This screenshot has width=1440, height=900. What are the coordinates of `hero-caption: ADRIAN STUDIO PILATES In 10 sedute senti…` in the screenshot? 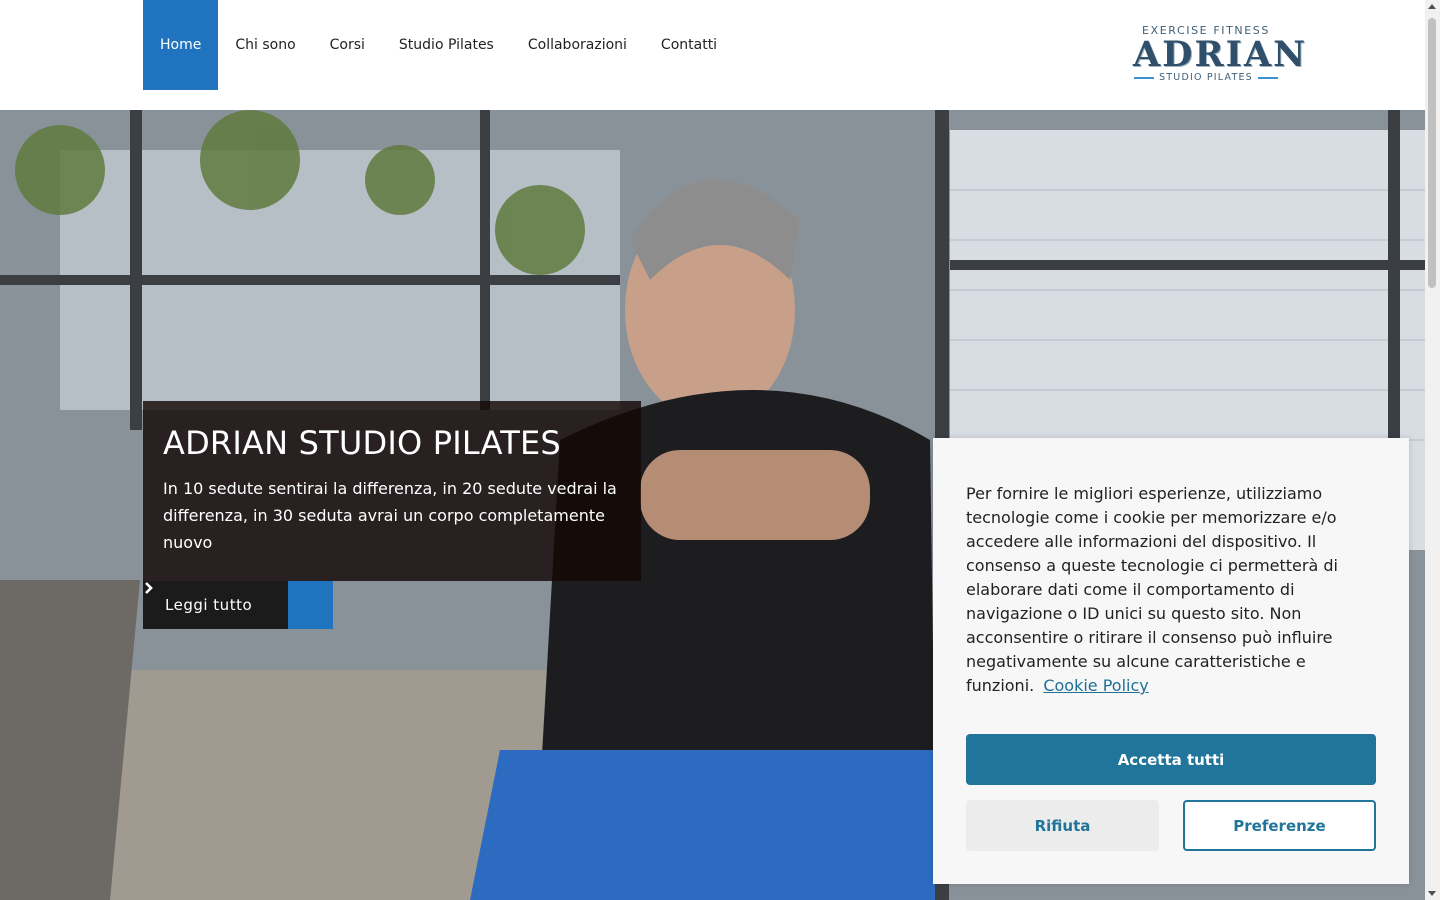 It's located at (392, 491).